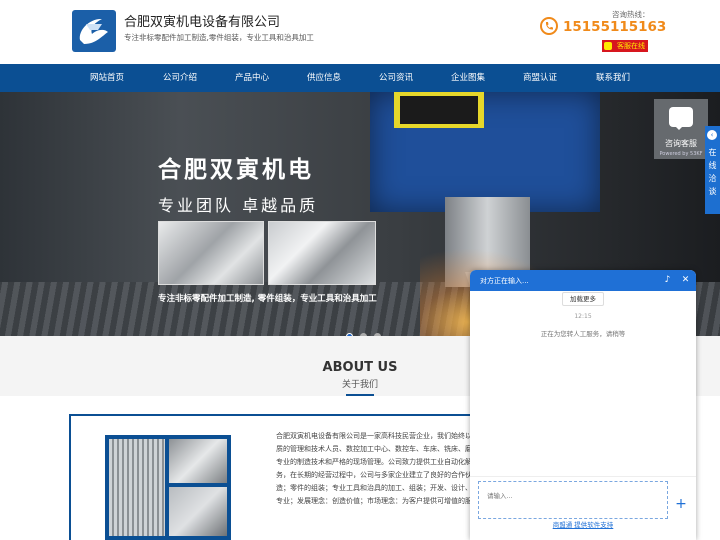 Image resolution: width=720 pixels, height=540 pixels. I want to click on nav-item-products: 产品中心, so click(252, 78).